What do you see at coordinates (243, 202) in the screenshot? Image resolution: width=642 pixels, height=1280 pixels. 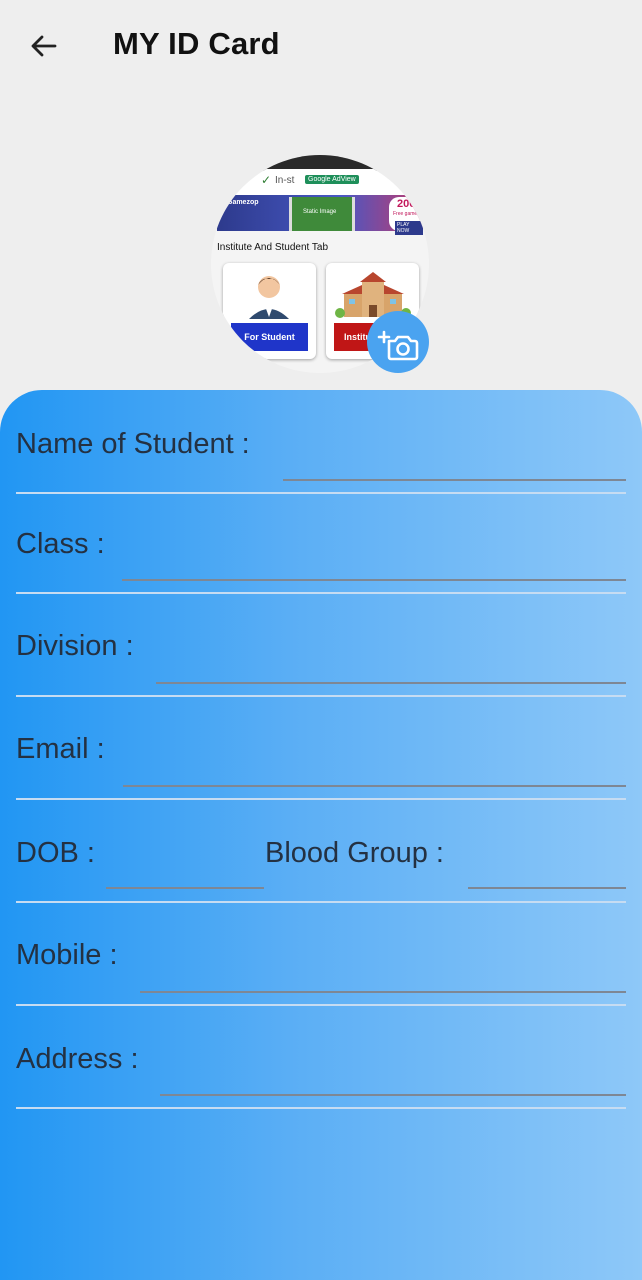 I see `preview-banner-left: Gamezop` at bounding box center [243, 202].